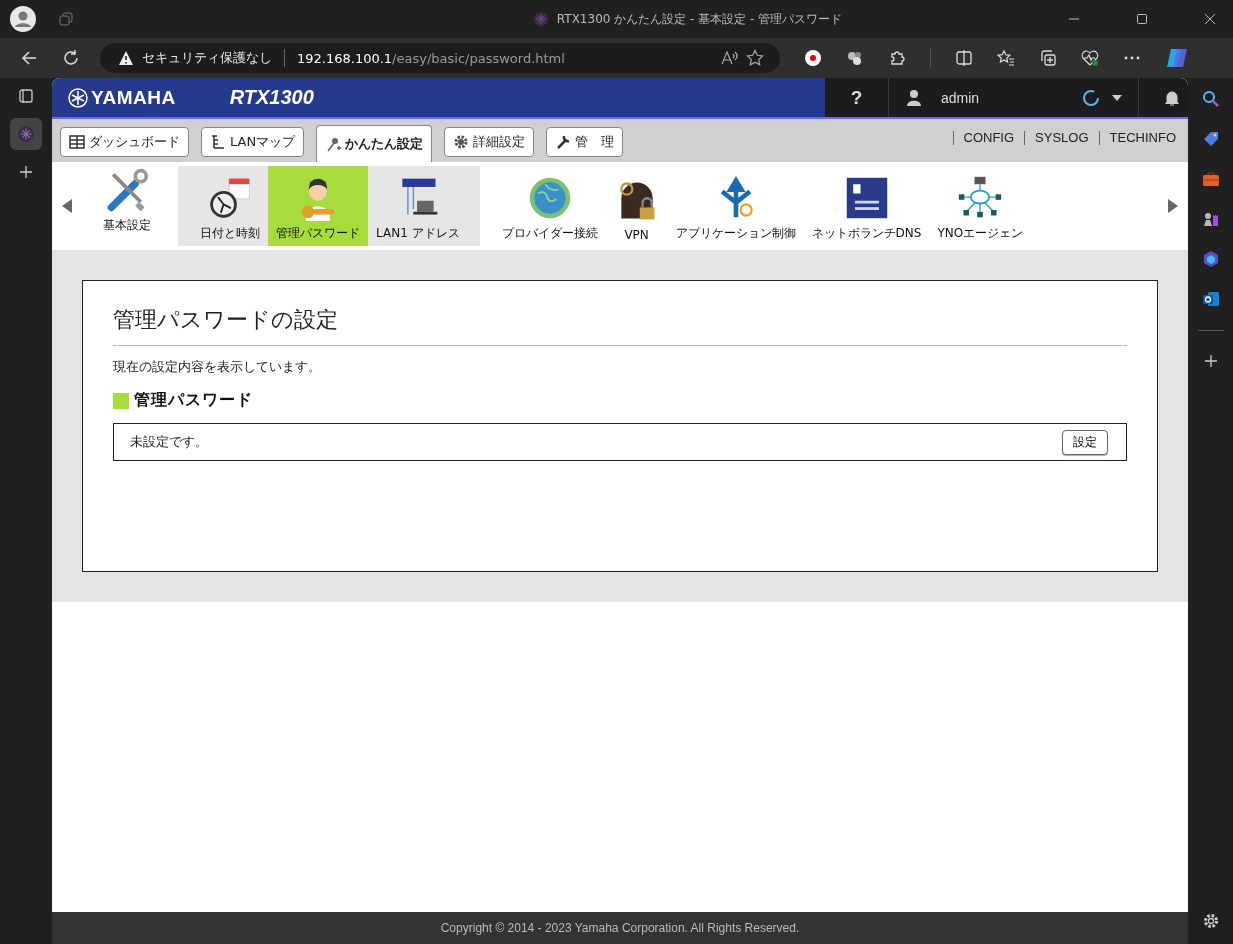 Image resolution: width=1233 pixels, height=944 pixels. Describe the element at coordinates (1173, 206) in the screenshot. I see `scroll-right-icon` at that location.